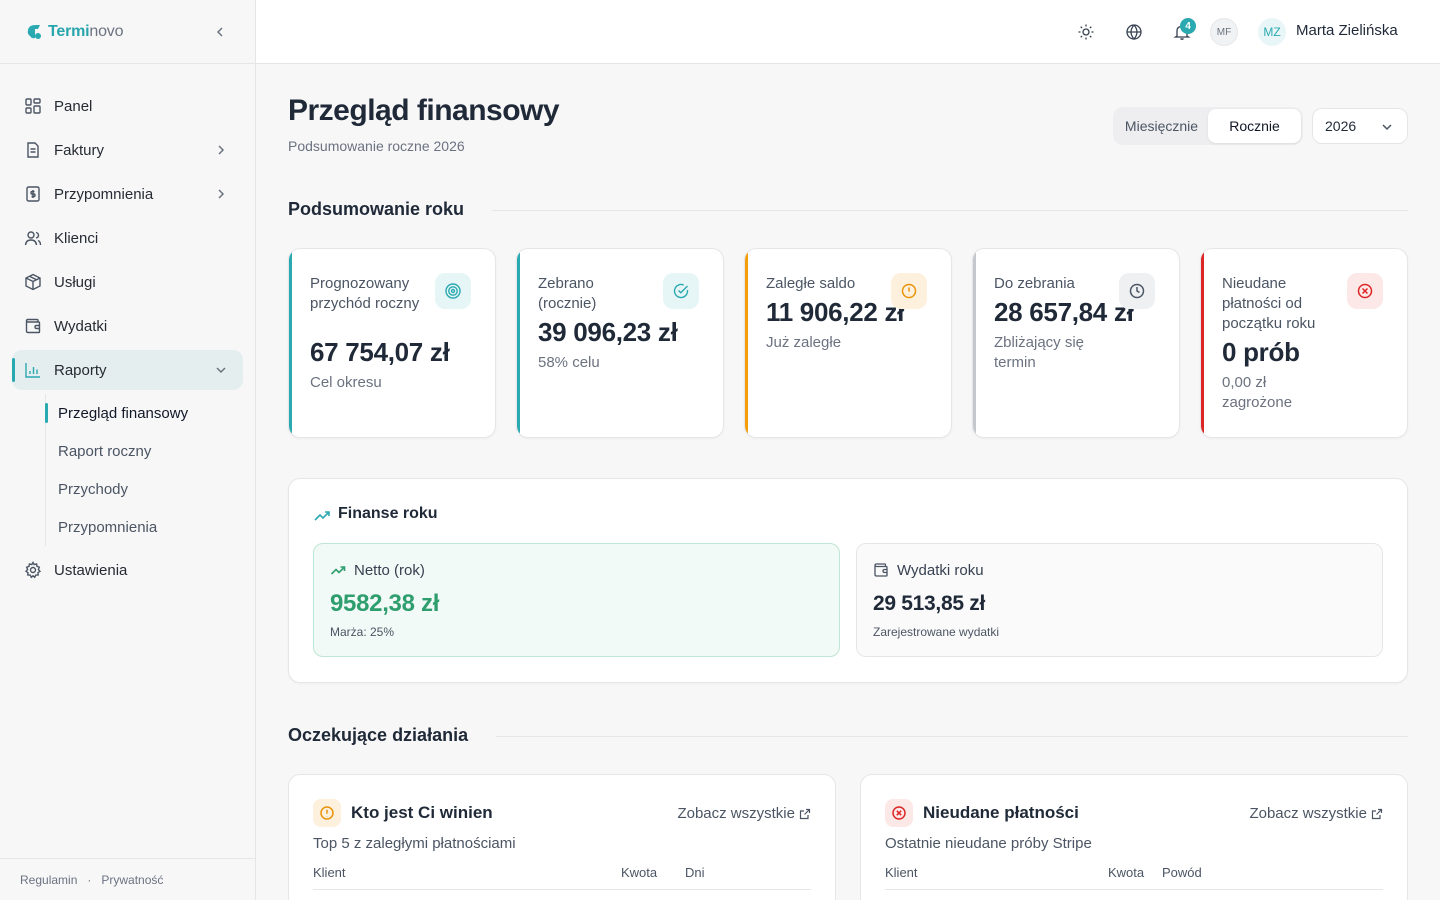 This screenshot has width=1440, height=900. What do you see at coordinates (1188, 26) in the screenshot?
I see `notification-badge: 4` at bounding box center [1188, 26].